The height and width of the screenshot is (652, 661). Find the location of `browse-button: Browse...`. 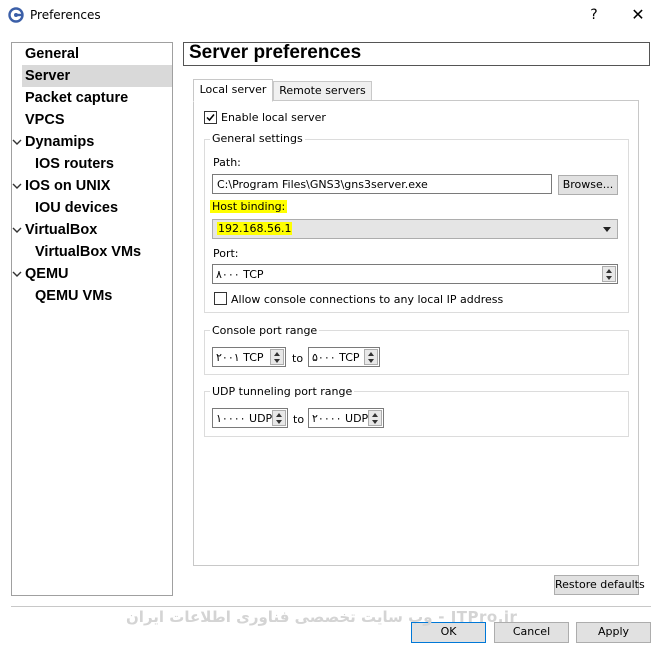

browse-button: Browse... is located at coordinates (588, 185).